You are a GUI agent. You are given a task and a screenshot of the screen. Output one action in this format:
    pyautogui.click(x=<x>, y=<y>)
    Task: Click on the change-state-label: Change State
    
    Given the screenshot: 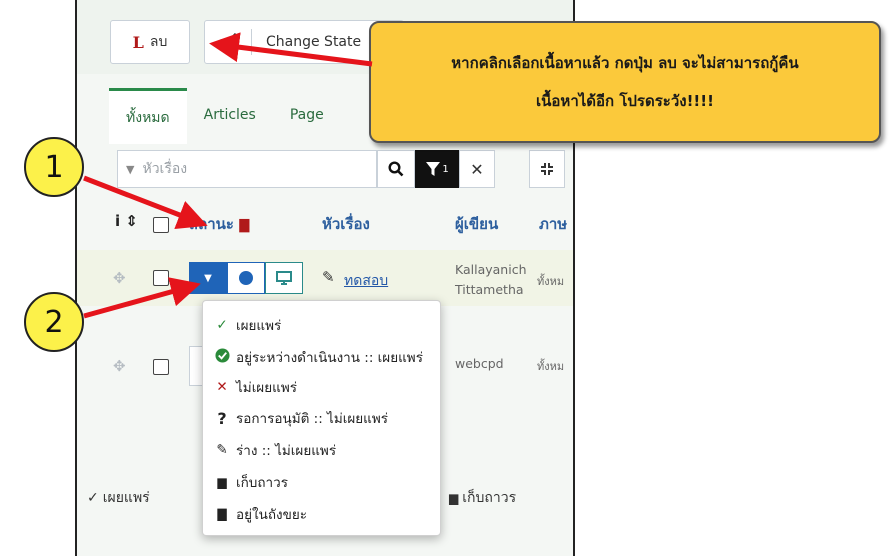 What is the action you would take?
    pyautogui.click(x=314, y=42)
    